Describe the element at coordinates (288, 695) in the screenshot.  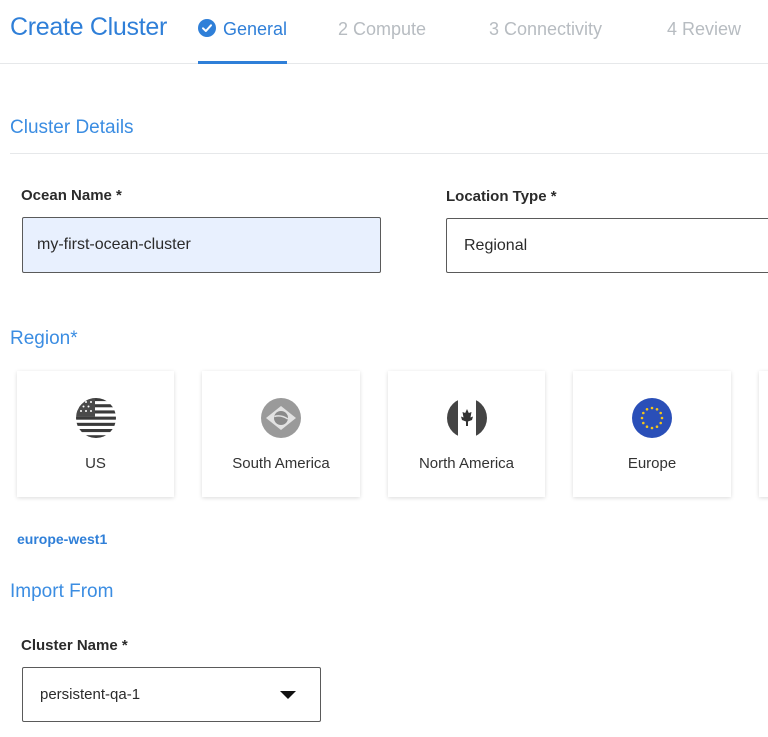
I see `caret-down-icon` at that location.